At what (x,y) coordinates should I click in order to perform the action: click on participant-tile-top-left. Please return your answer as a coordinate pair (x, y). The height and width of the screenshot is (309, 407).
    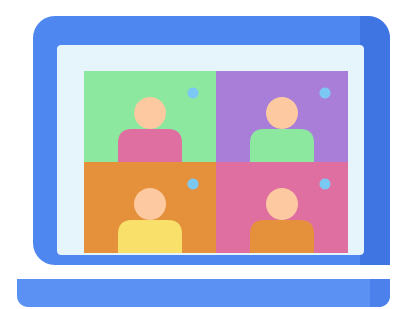
    Looking at the image, I should click on (150, 116).